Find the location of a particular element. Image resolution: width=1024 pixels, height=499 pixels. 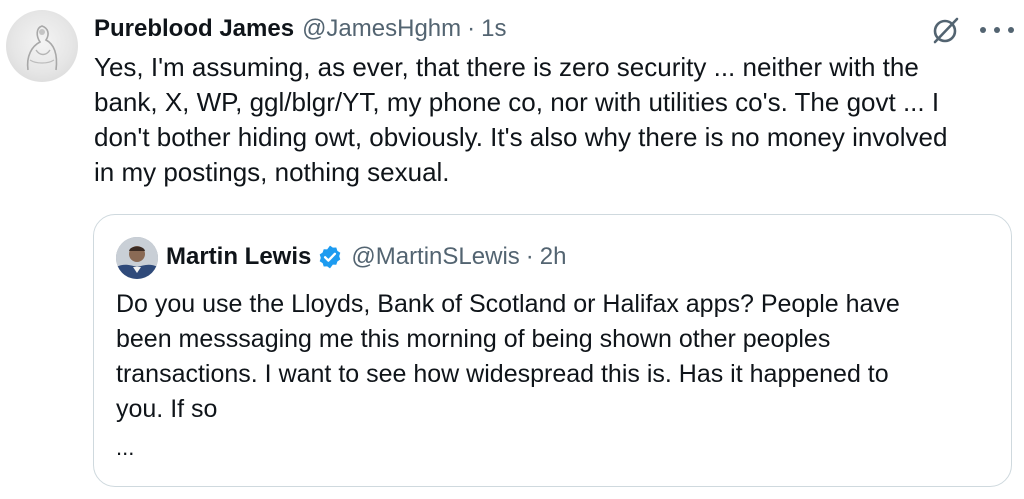

avatar is located at coordinates (42, 46).